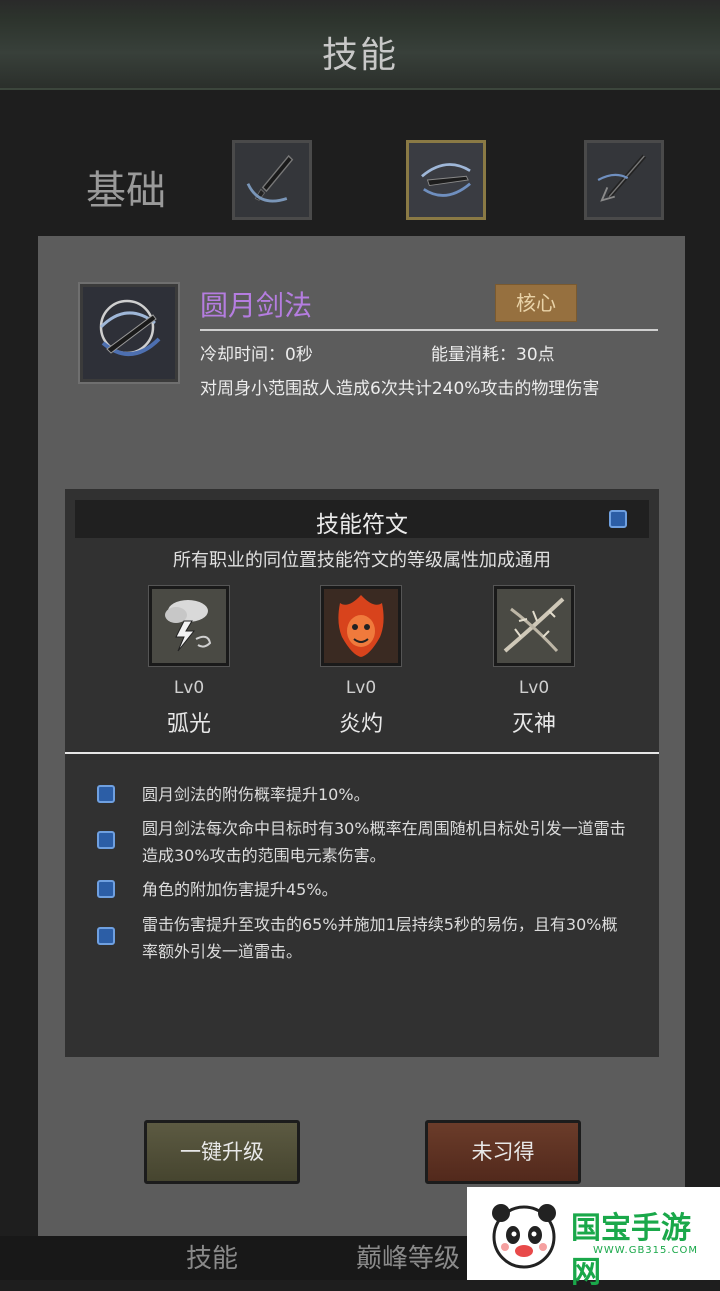 This screenshot has height=1291, width=720. I want to click on trident-icon, so click(624, 180).